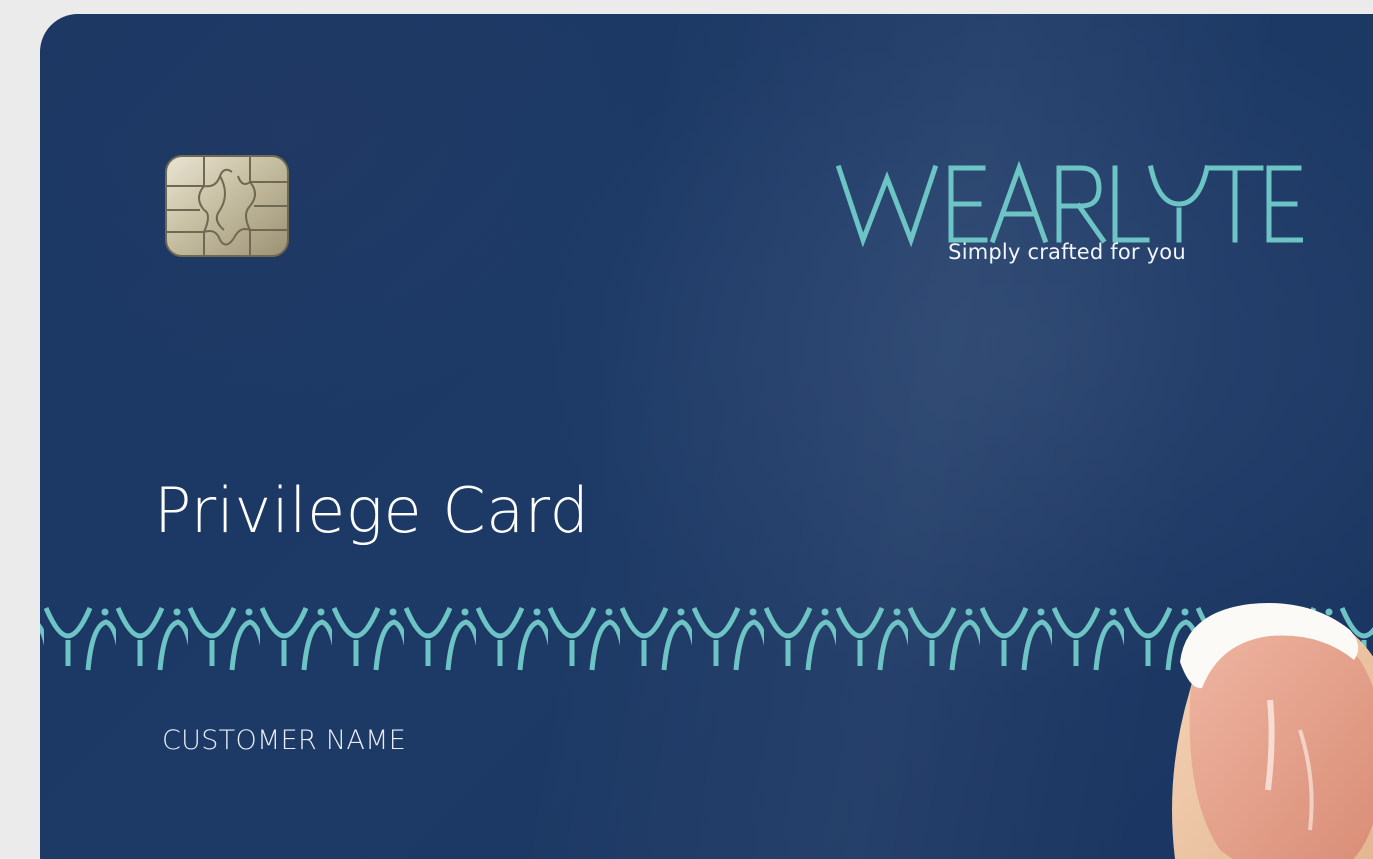 This screenshot has width=1373, height=859. Describe the element at coordinates (284, 740) in the screenshot. I see `customer-name-label: CUSTOMER NAME` at that location.